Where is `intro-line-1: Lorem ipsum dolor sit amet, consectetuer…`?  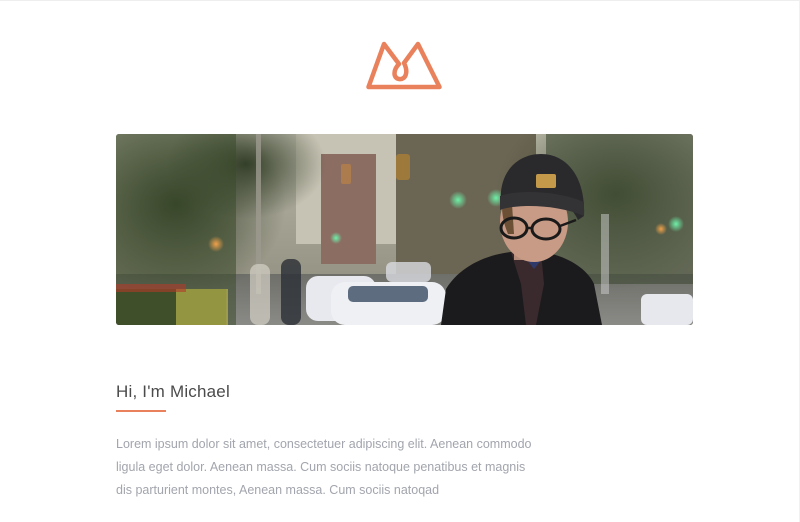 intro-line-1: Lorem ipsum dolor sit amet, consectetuer… is located at coordinates (324, 444).